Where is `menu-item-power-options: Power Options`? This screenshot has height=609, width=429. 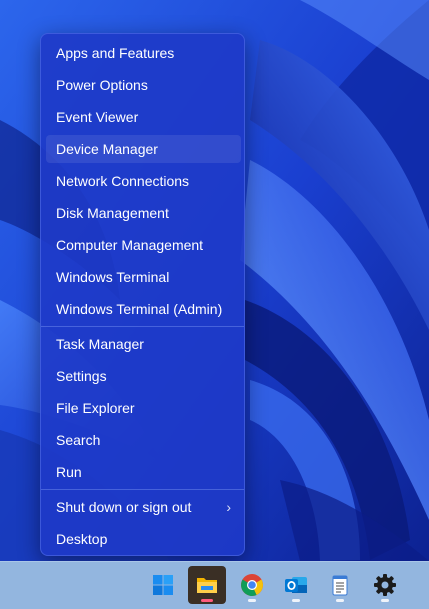
menu-item-power-options: Power Options is located at coordinates (143, 85).